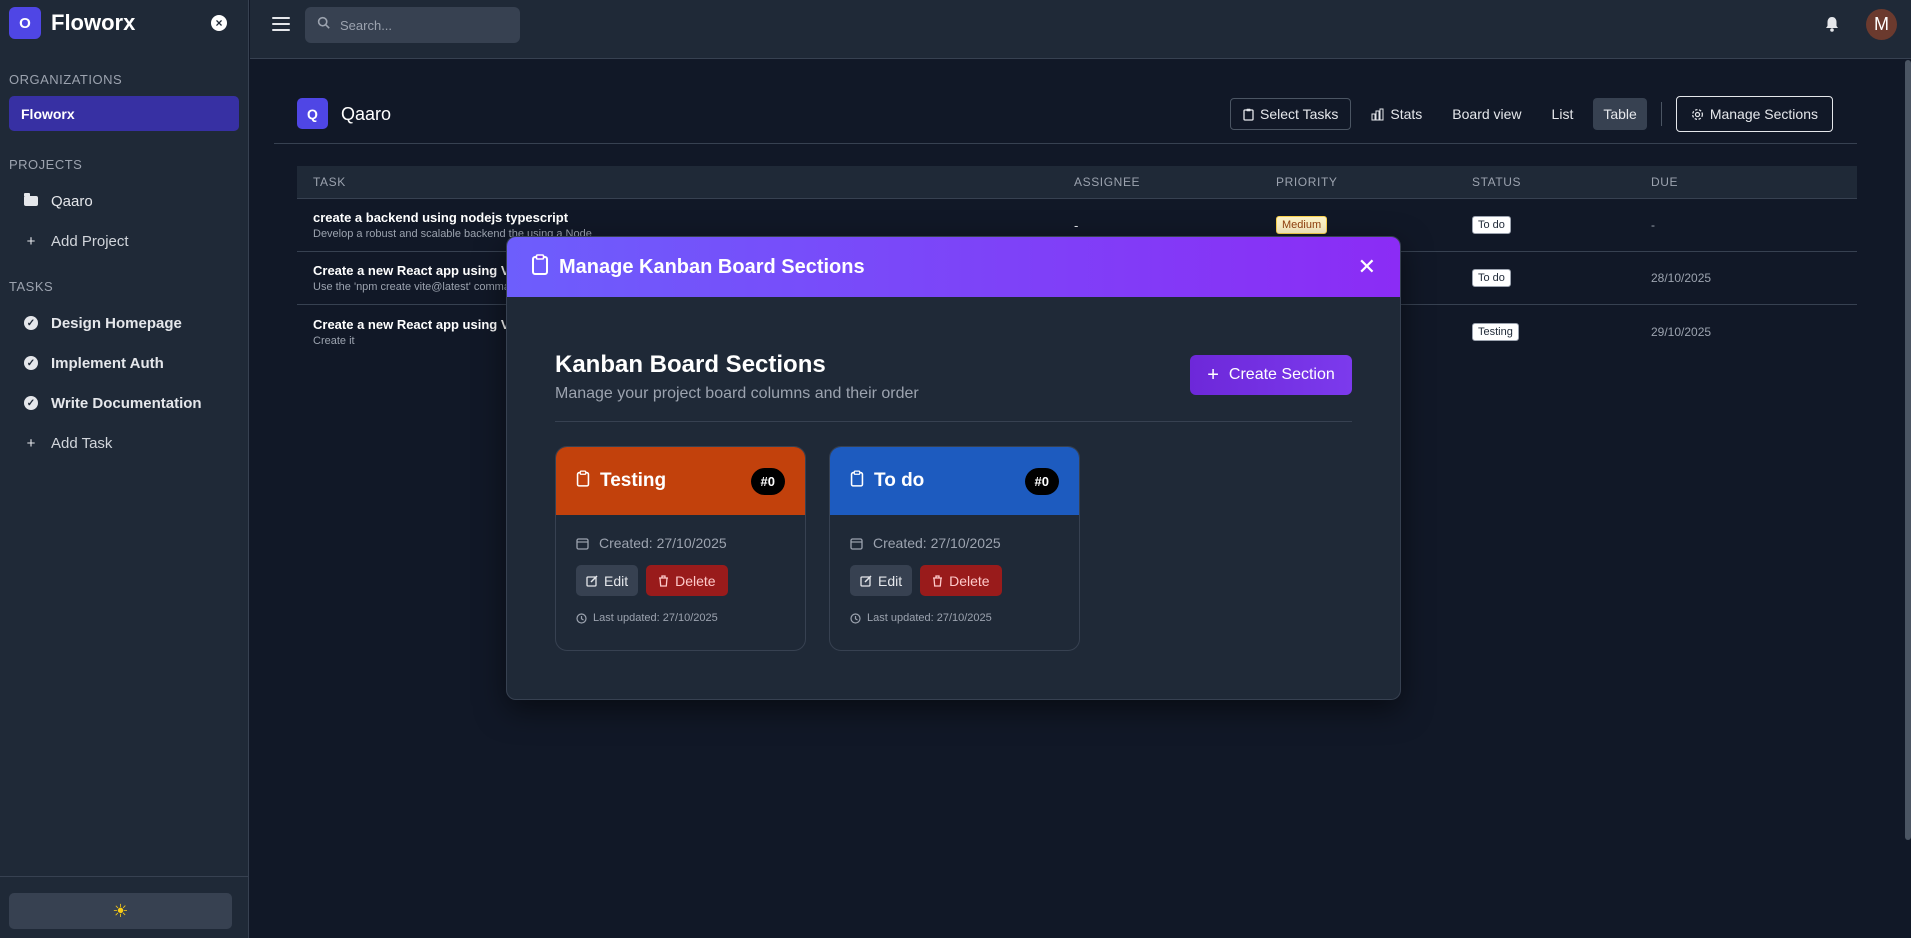  Describe the element at coordinates (323, 25) in the screenshot. I see `search-icon` at that location.